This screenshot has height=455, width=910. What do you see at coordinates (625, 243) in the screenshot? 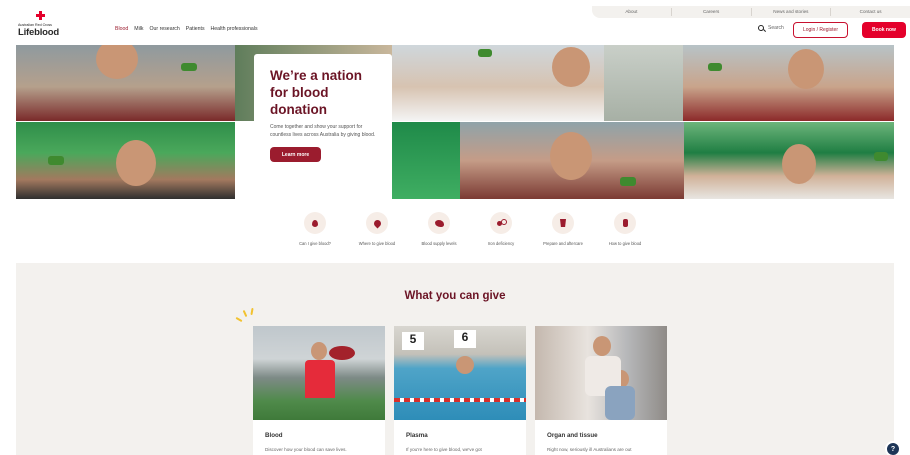
I see `quick-link-label: How to give blood` at bounding box center [625, 243].